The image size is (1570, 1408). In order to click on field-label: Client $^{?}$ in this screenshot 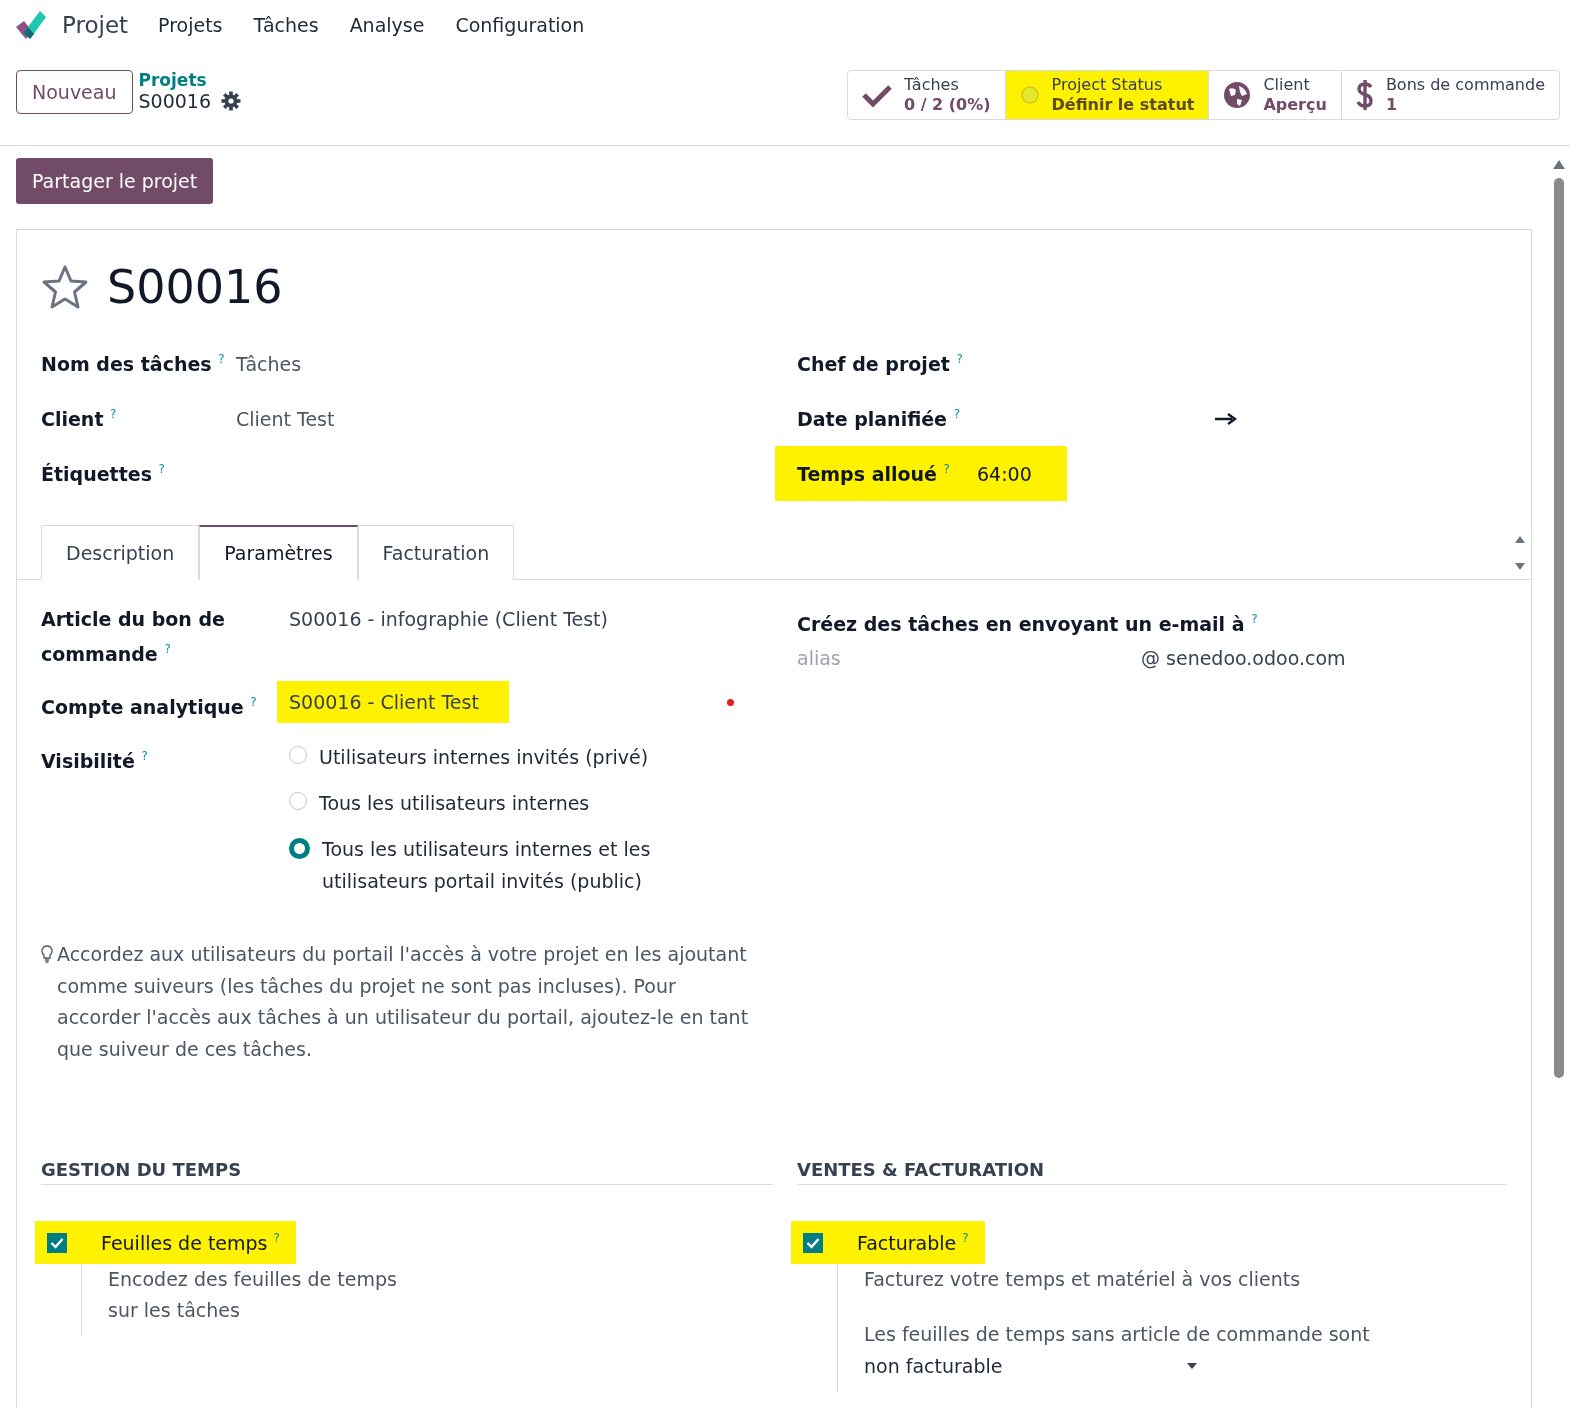, I will do `click(79, 418)`.